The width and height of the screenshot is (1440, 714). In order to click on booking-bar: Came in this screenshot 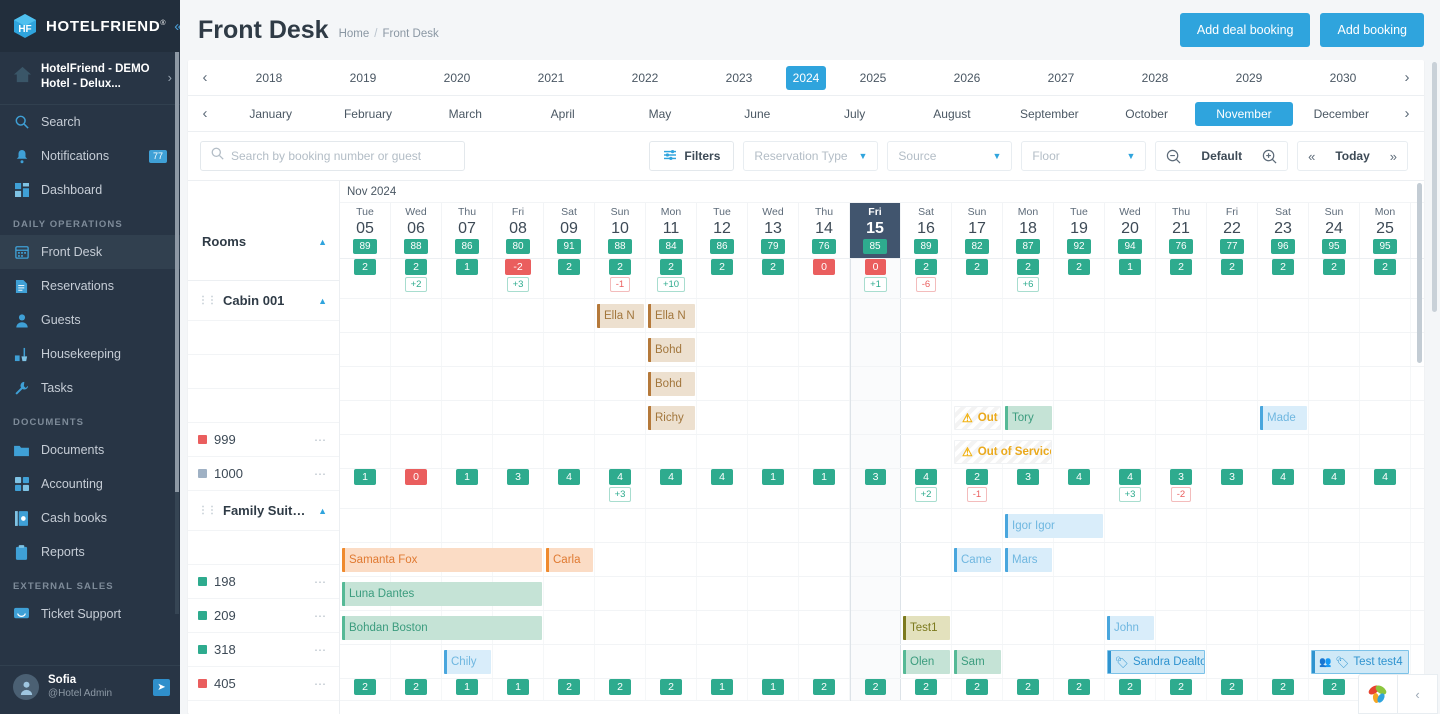, I will do `click(977, 560)`.